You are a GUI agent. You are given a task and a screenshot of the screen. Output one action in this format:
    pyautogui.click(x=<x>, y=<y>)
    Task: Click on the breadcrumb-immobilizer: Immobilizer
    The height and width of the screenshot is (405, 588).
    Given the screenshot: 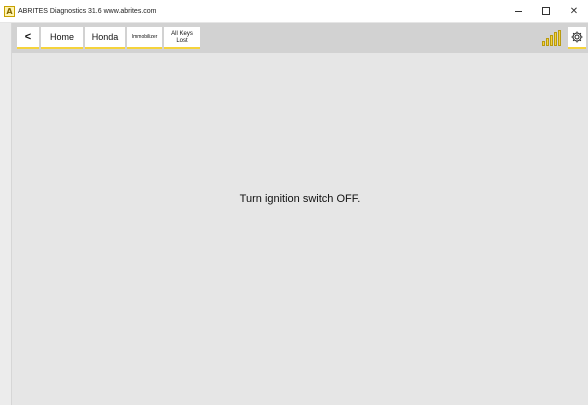 What is the action you would take?
    pyautogui.click(x=144, y=38)
    